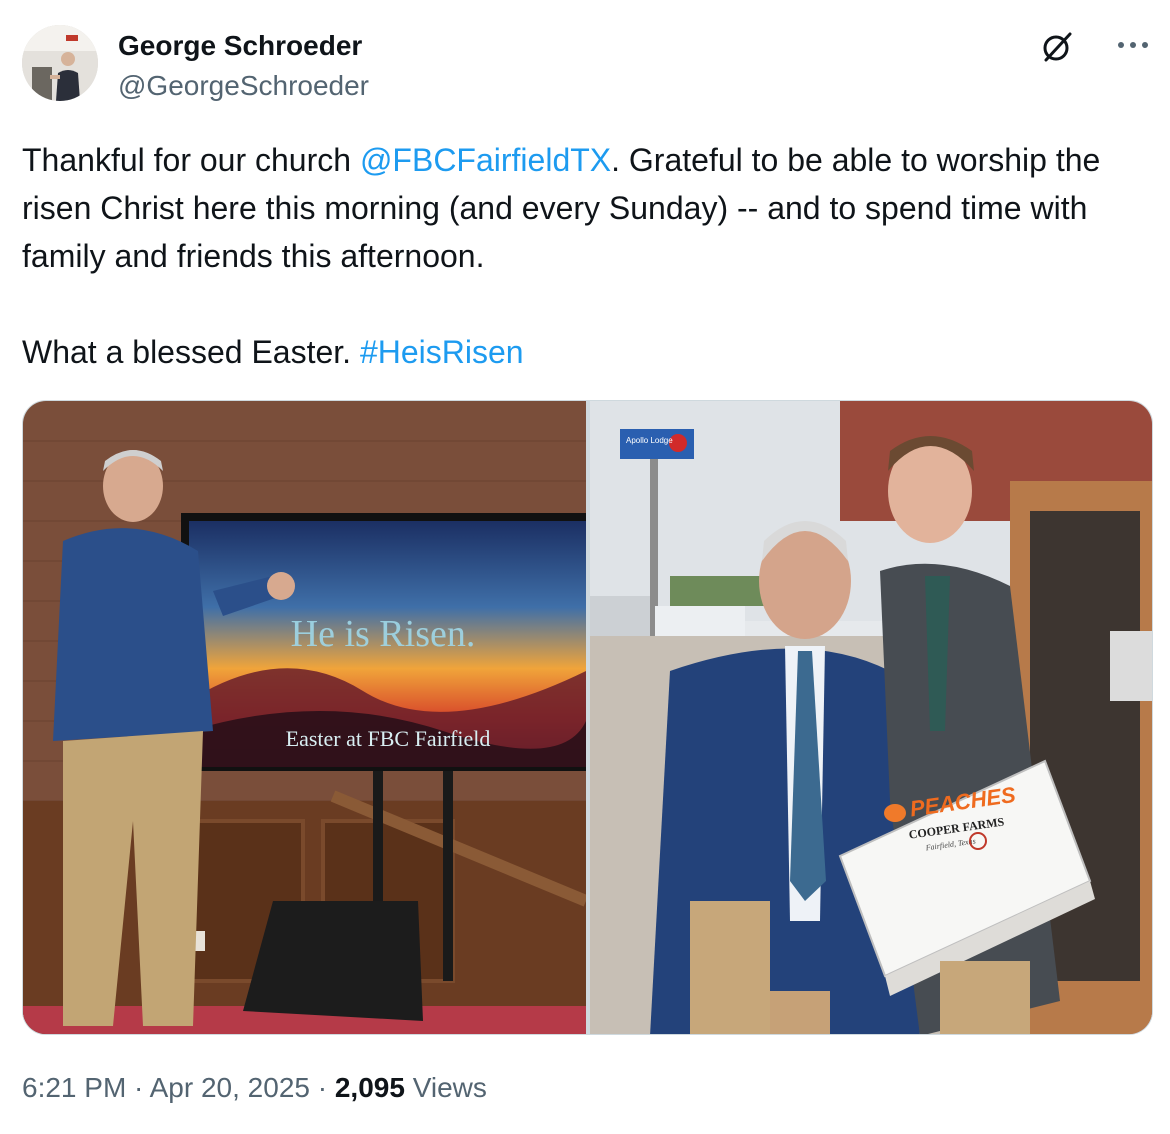  What do you see at coordinates (1057, 47) in the screenshot?
I see `grok-icon` at bounding box center [1057, 47].